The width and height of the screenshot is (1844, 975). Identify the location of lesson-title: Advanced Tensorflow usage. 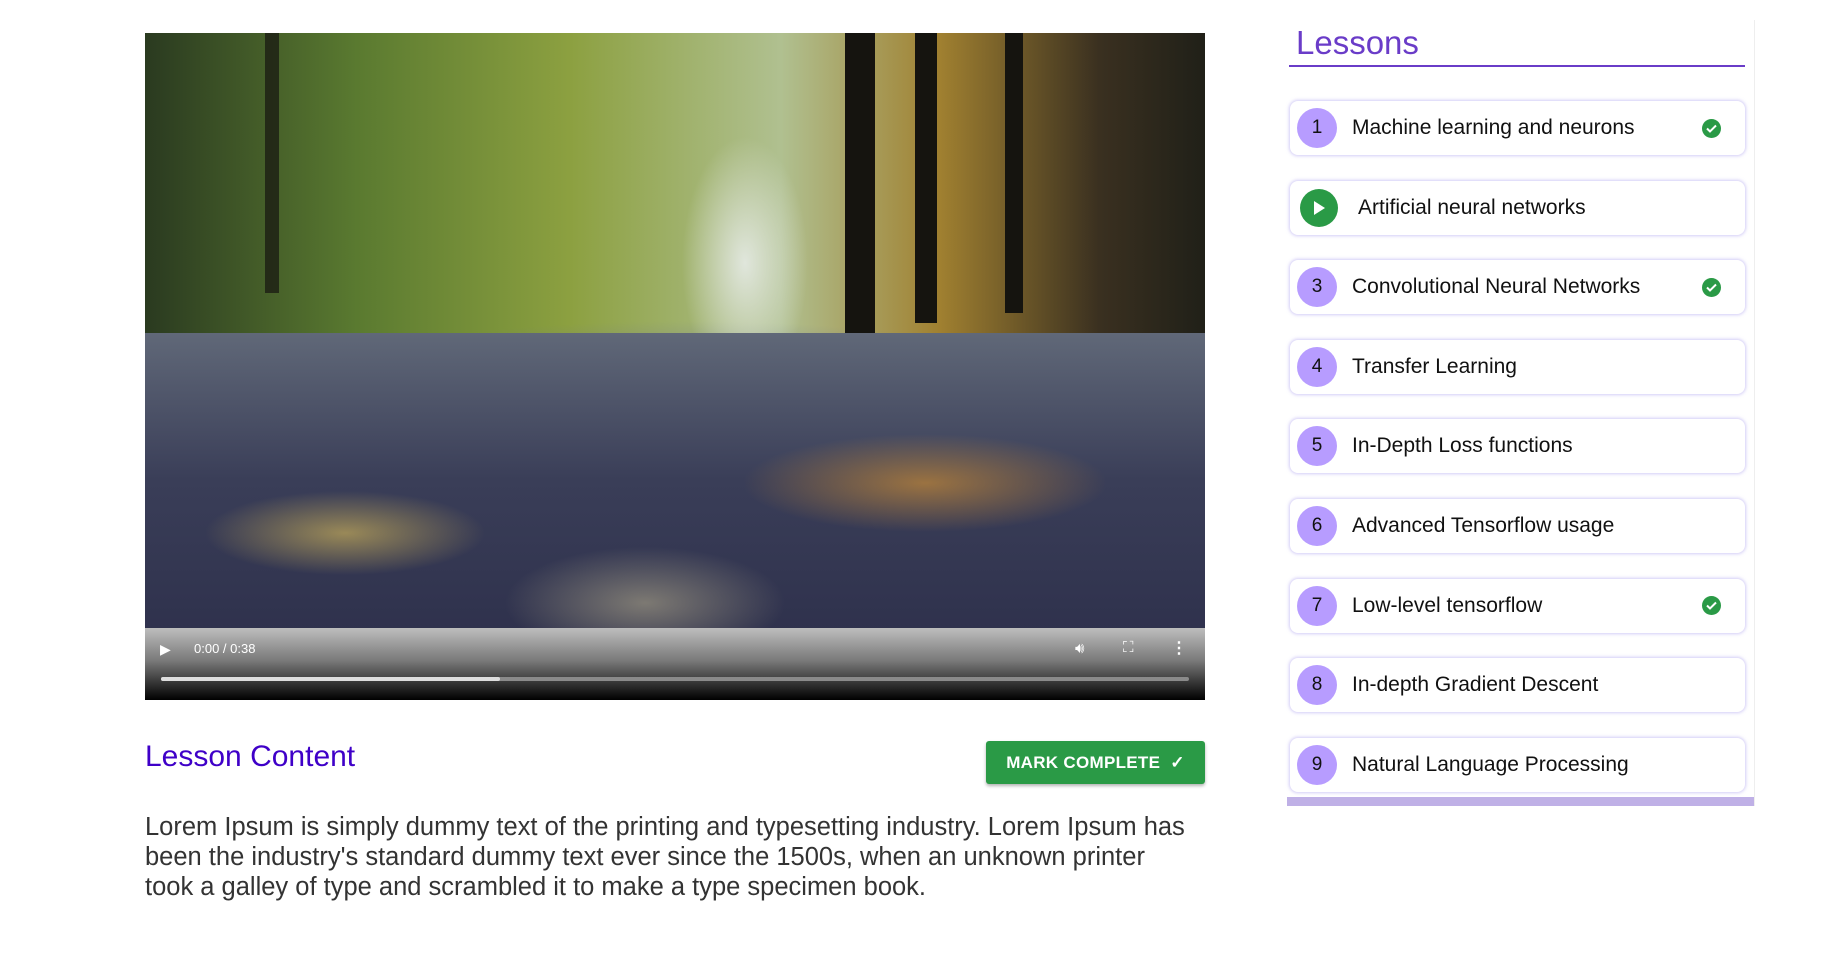
(1483, 525).